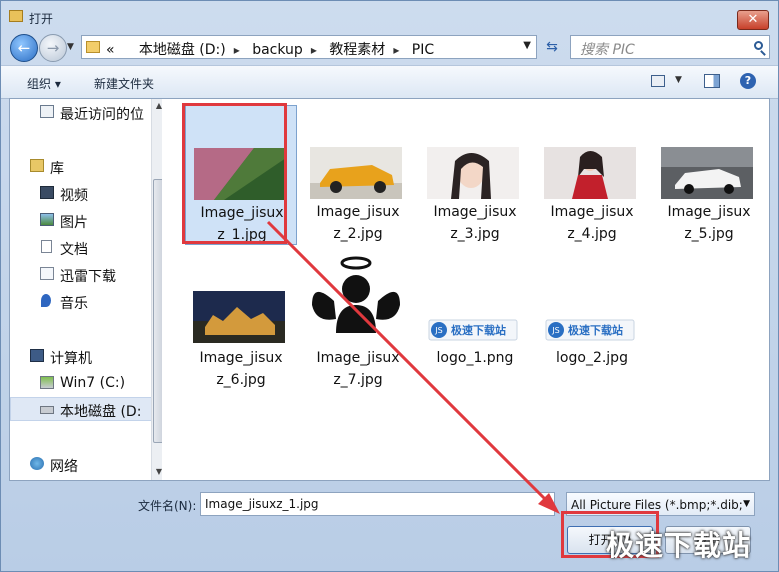  Describe the element at coordinates (93, 47) in the screenshot. I see `folder-icon` at that location.